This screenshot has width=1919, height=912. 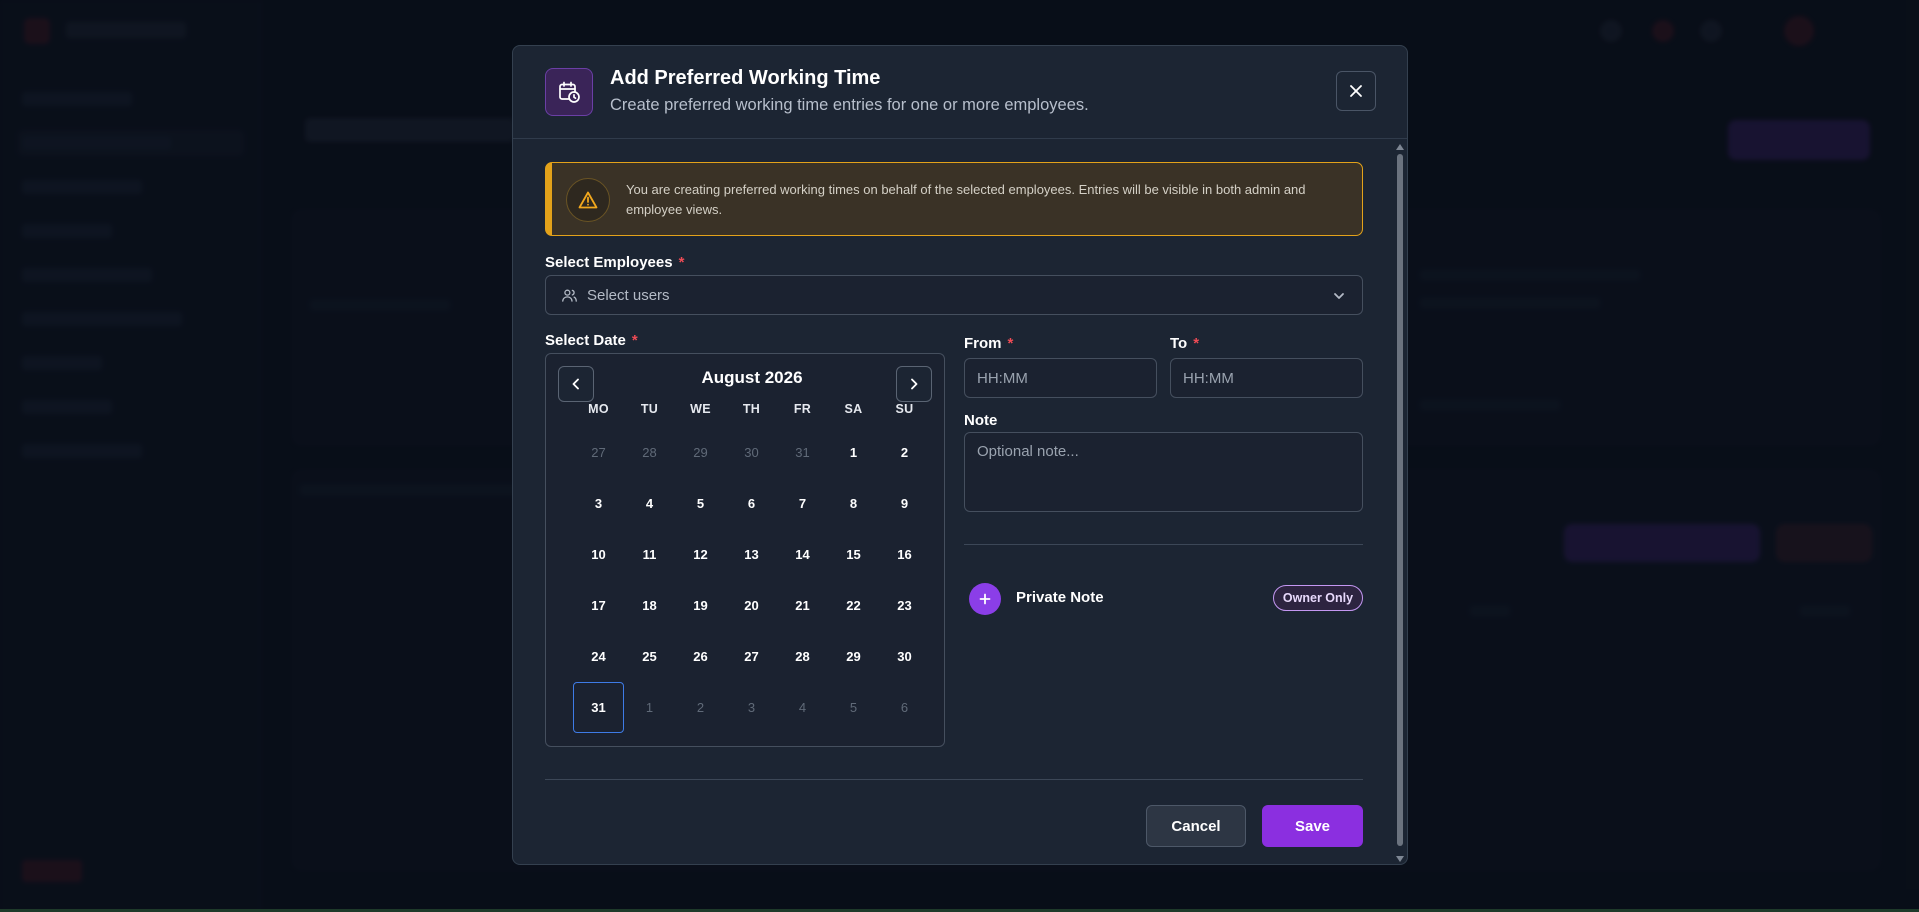 What do you see at coordinates (598, 656) in the screenshot?
I see `calendar-day: 24` at bounding box center [598, 656].